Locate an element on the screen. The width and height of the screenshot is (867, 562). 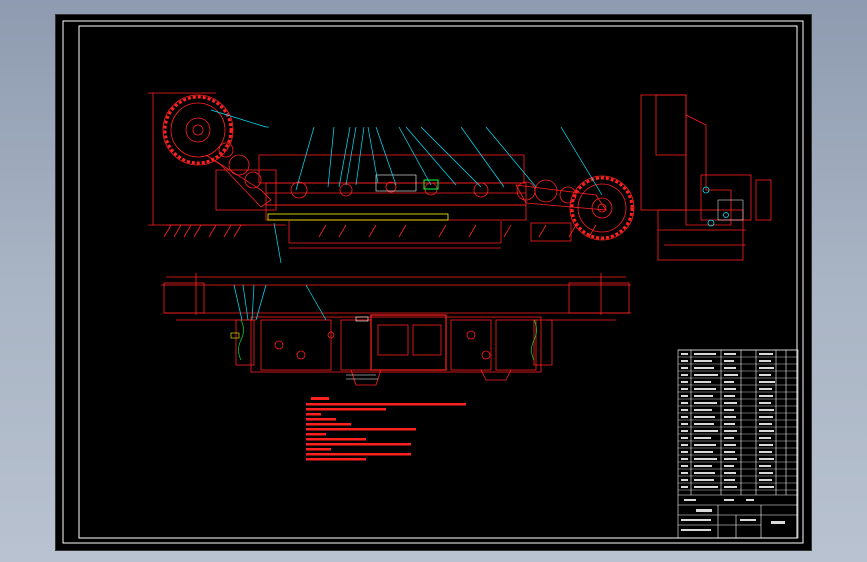
plan-leaders is located at coordinates (280, 302).